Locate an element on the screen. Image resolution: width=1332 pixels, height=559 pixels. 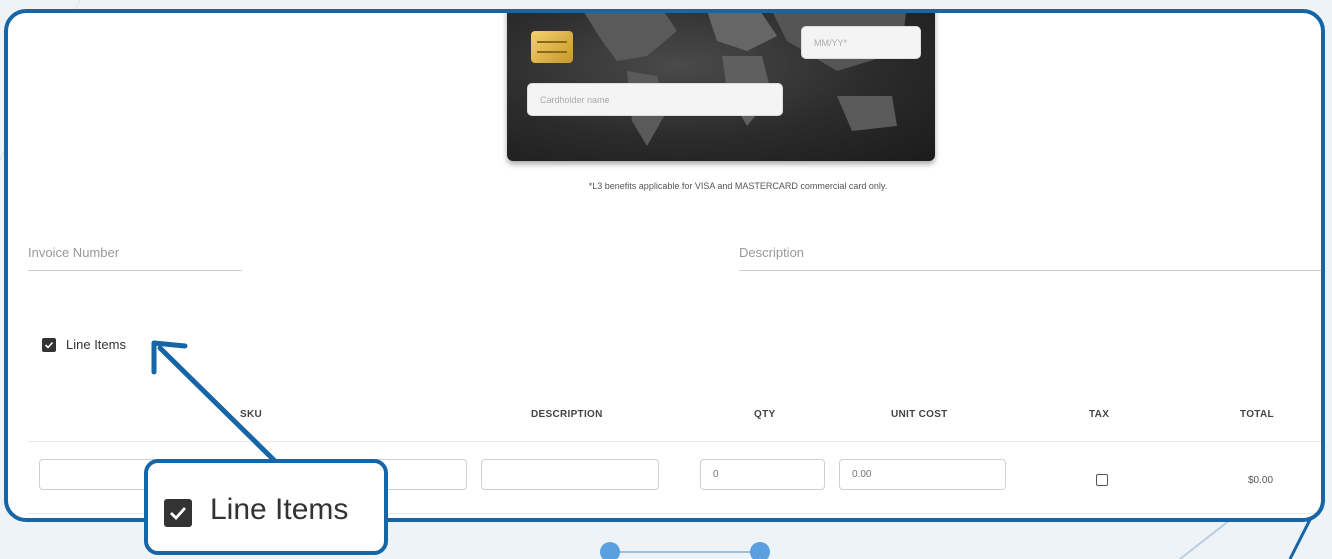
line-description-input is located at coordinates (570, 474).